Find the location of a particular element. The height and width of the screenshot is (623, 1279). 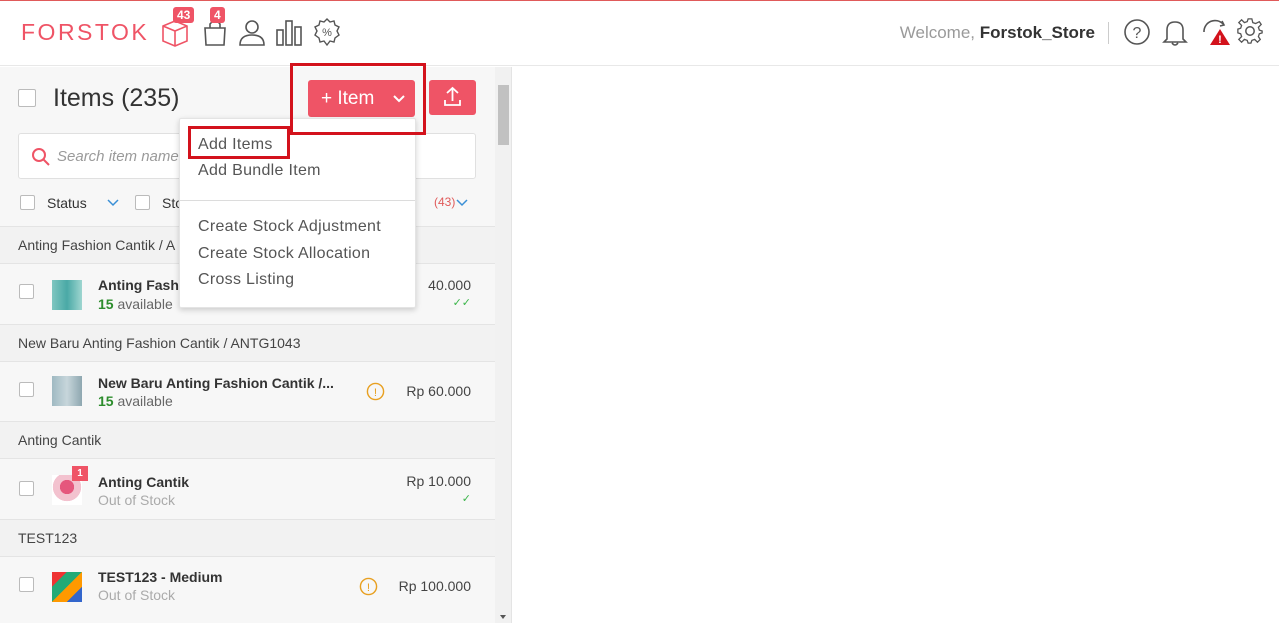

upload-icon is located at coordinates (452, 96).